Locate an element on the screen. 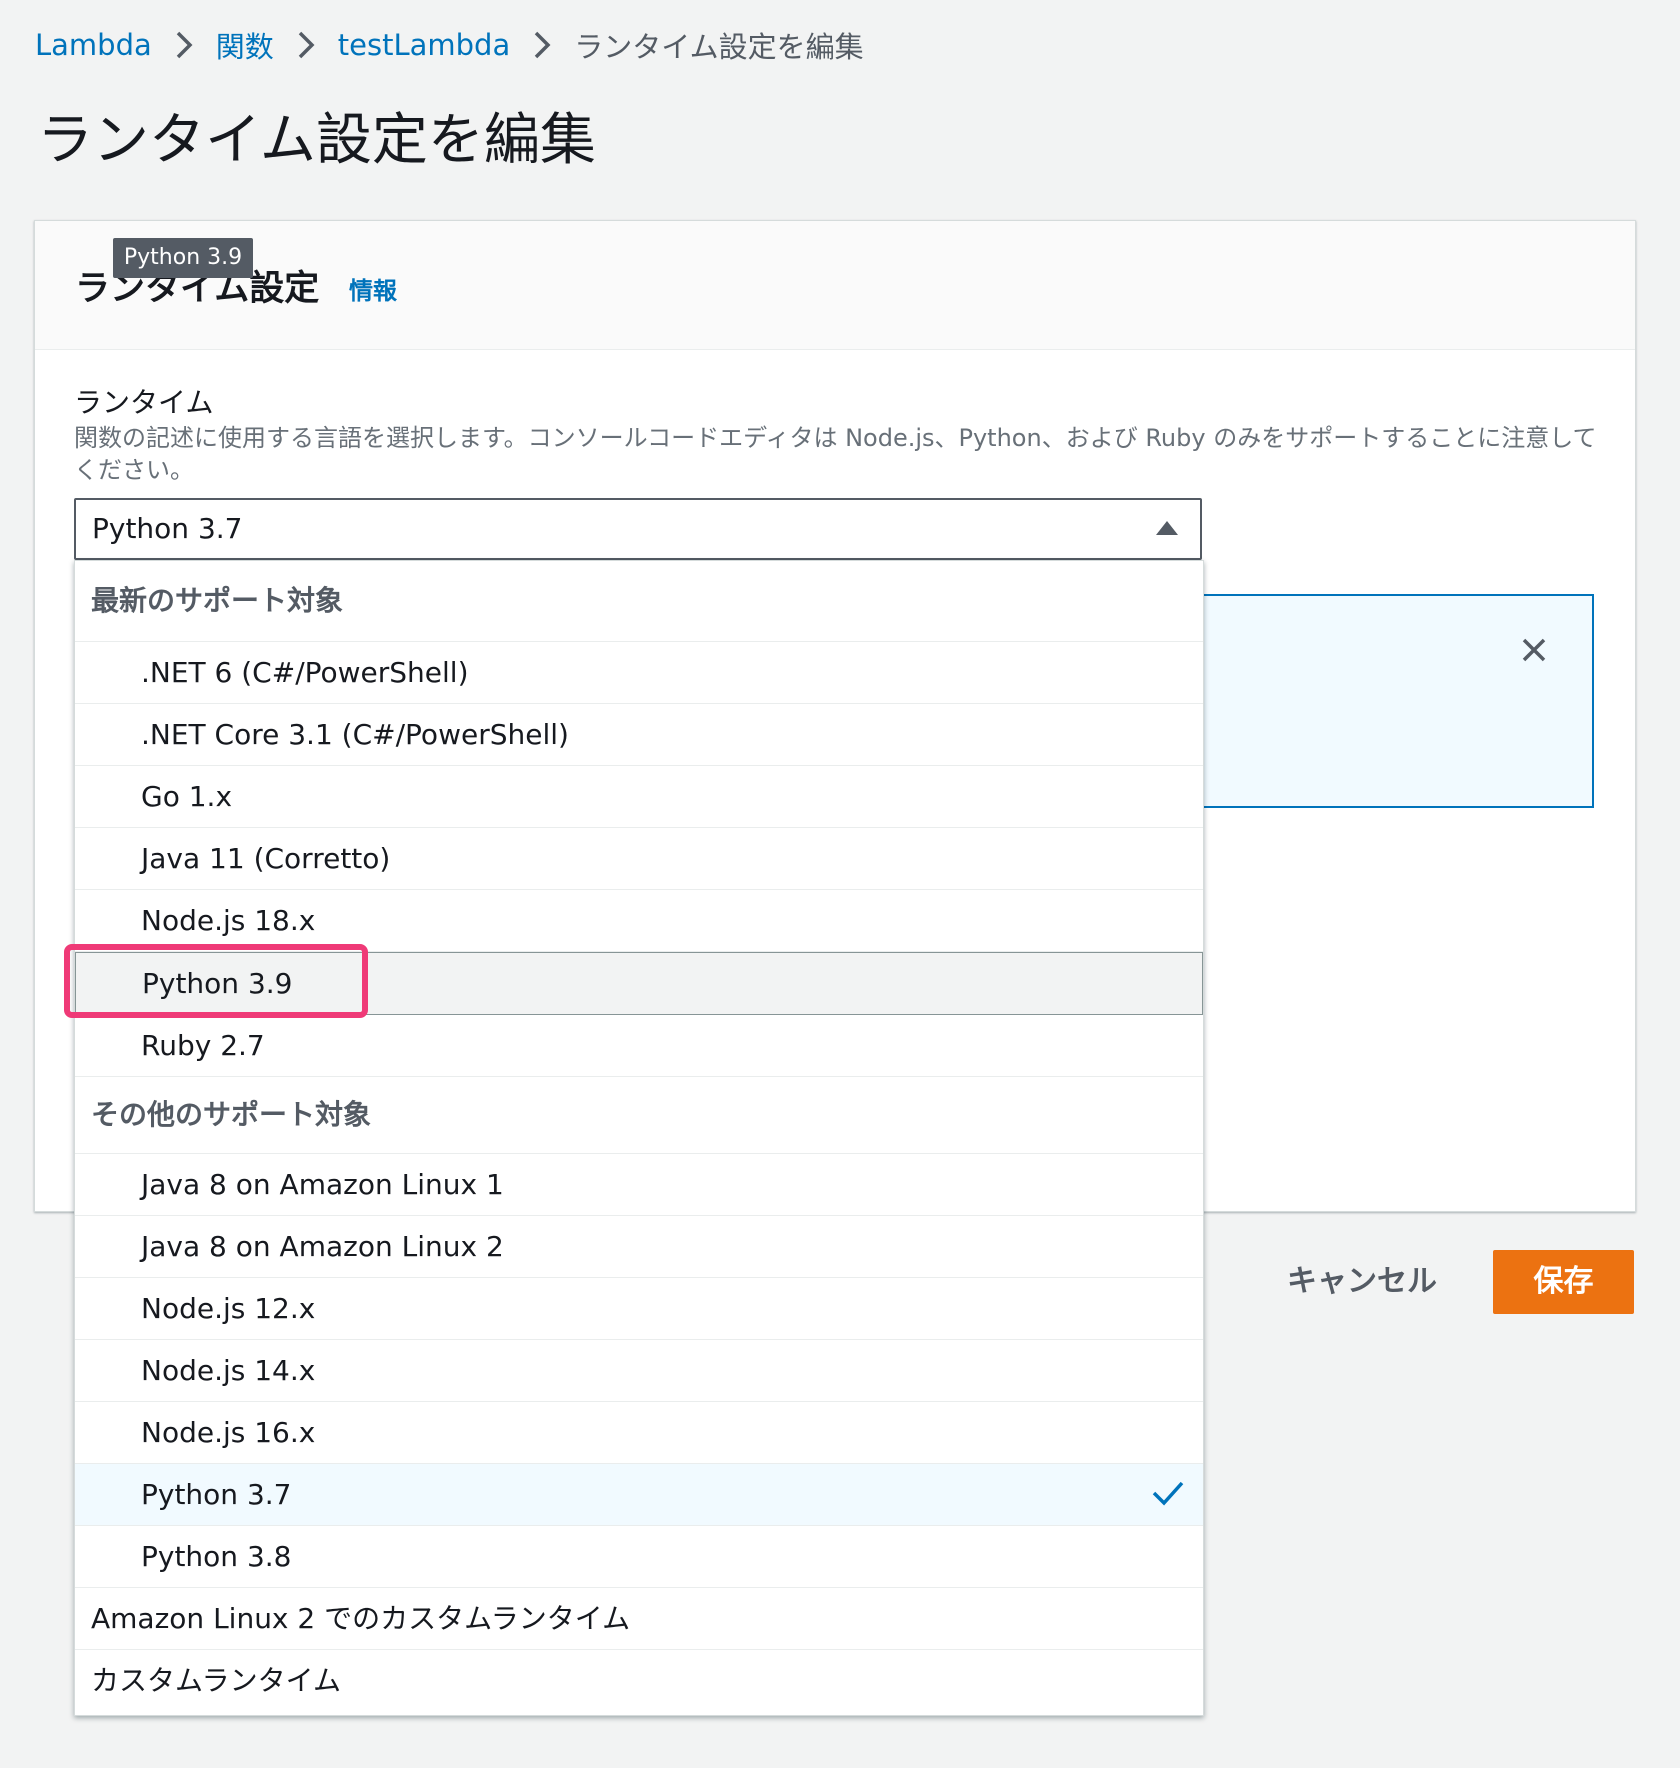 This screenshot has width=1680, height=1768. option-go1x: Go 1.x is located at coordinates (639, 797).